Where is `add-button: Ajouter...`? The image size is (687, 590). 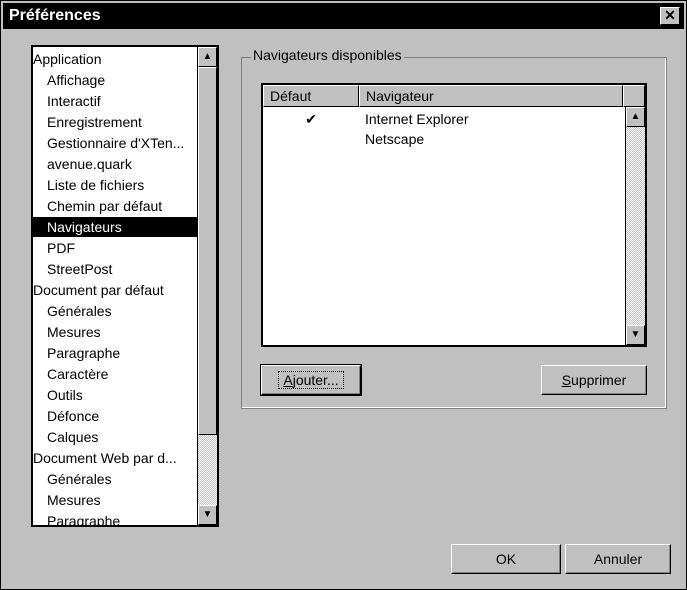
add-button: Ajouter... is located at coordinates (311, 380).